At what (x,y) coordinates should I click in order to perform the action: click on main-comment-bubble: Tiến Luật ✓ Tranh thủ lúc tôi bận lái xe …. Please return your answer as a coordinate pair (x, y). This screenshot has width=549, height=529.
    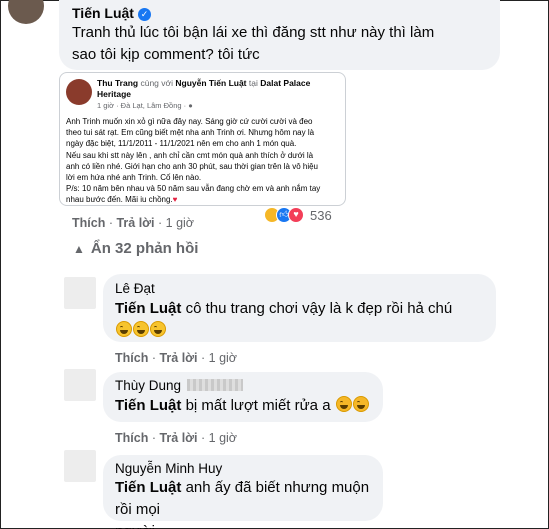
    Looking at the image, I should click on (279, 35).